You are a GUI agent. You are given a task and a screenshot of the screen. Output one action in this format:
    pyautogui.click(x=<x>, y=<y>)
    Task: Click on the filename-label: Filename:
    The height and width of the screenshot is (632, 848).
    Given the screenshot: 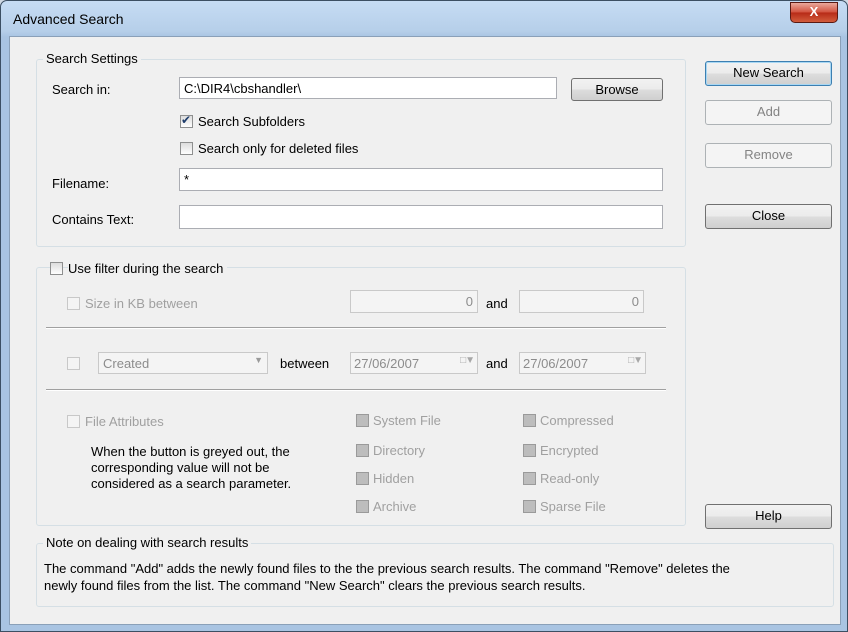 What is the action you would take?
    pyautogui.click(x=81, y=183)
    